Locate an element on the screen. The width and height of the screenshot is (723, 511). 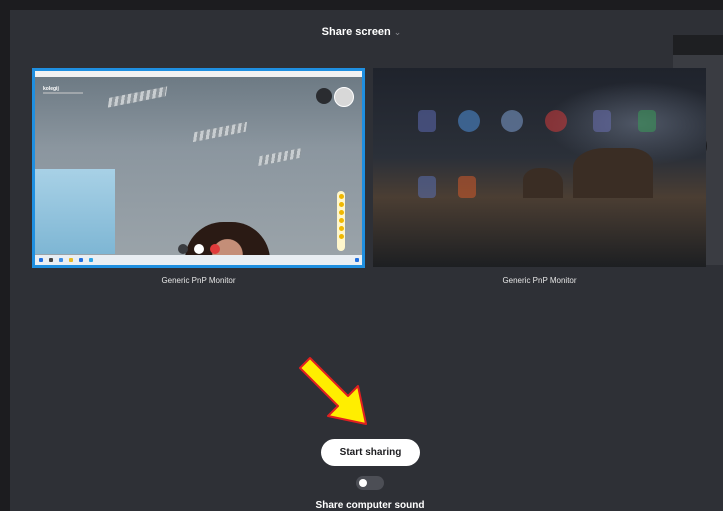
side-panel-header is located at coordinates (698, 45).